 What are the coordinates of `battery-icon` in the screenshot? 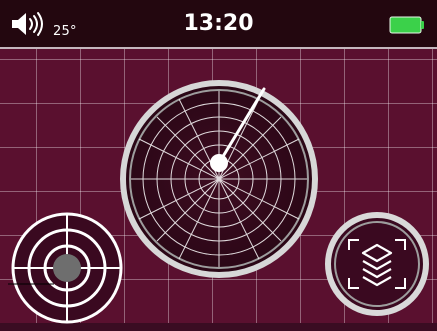 It's located at (406, 25).